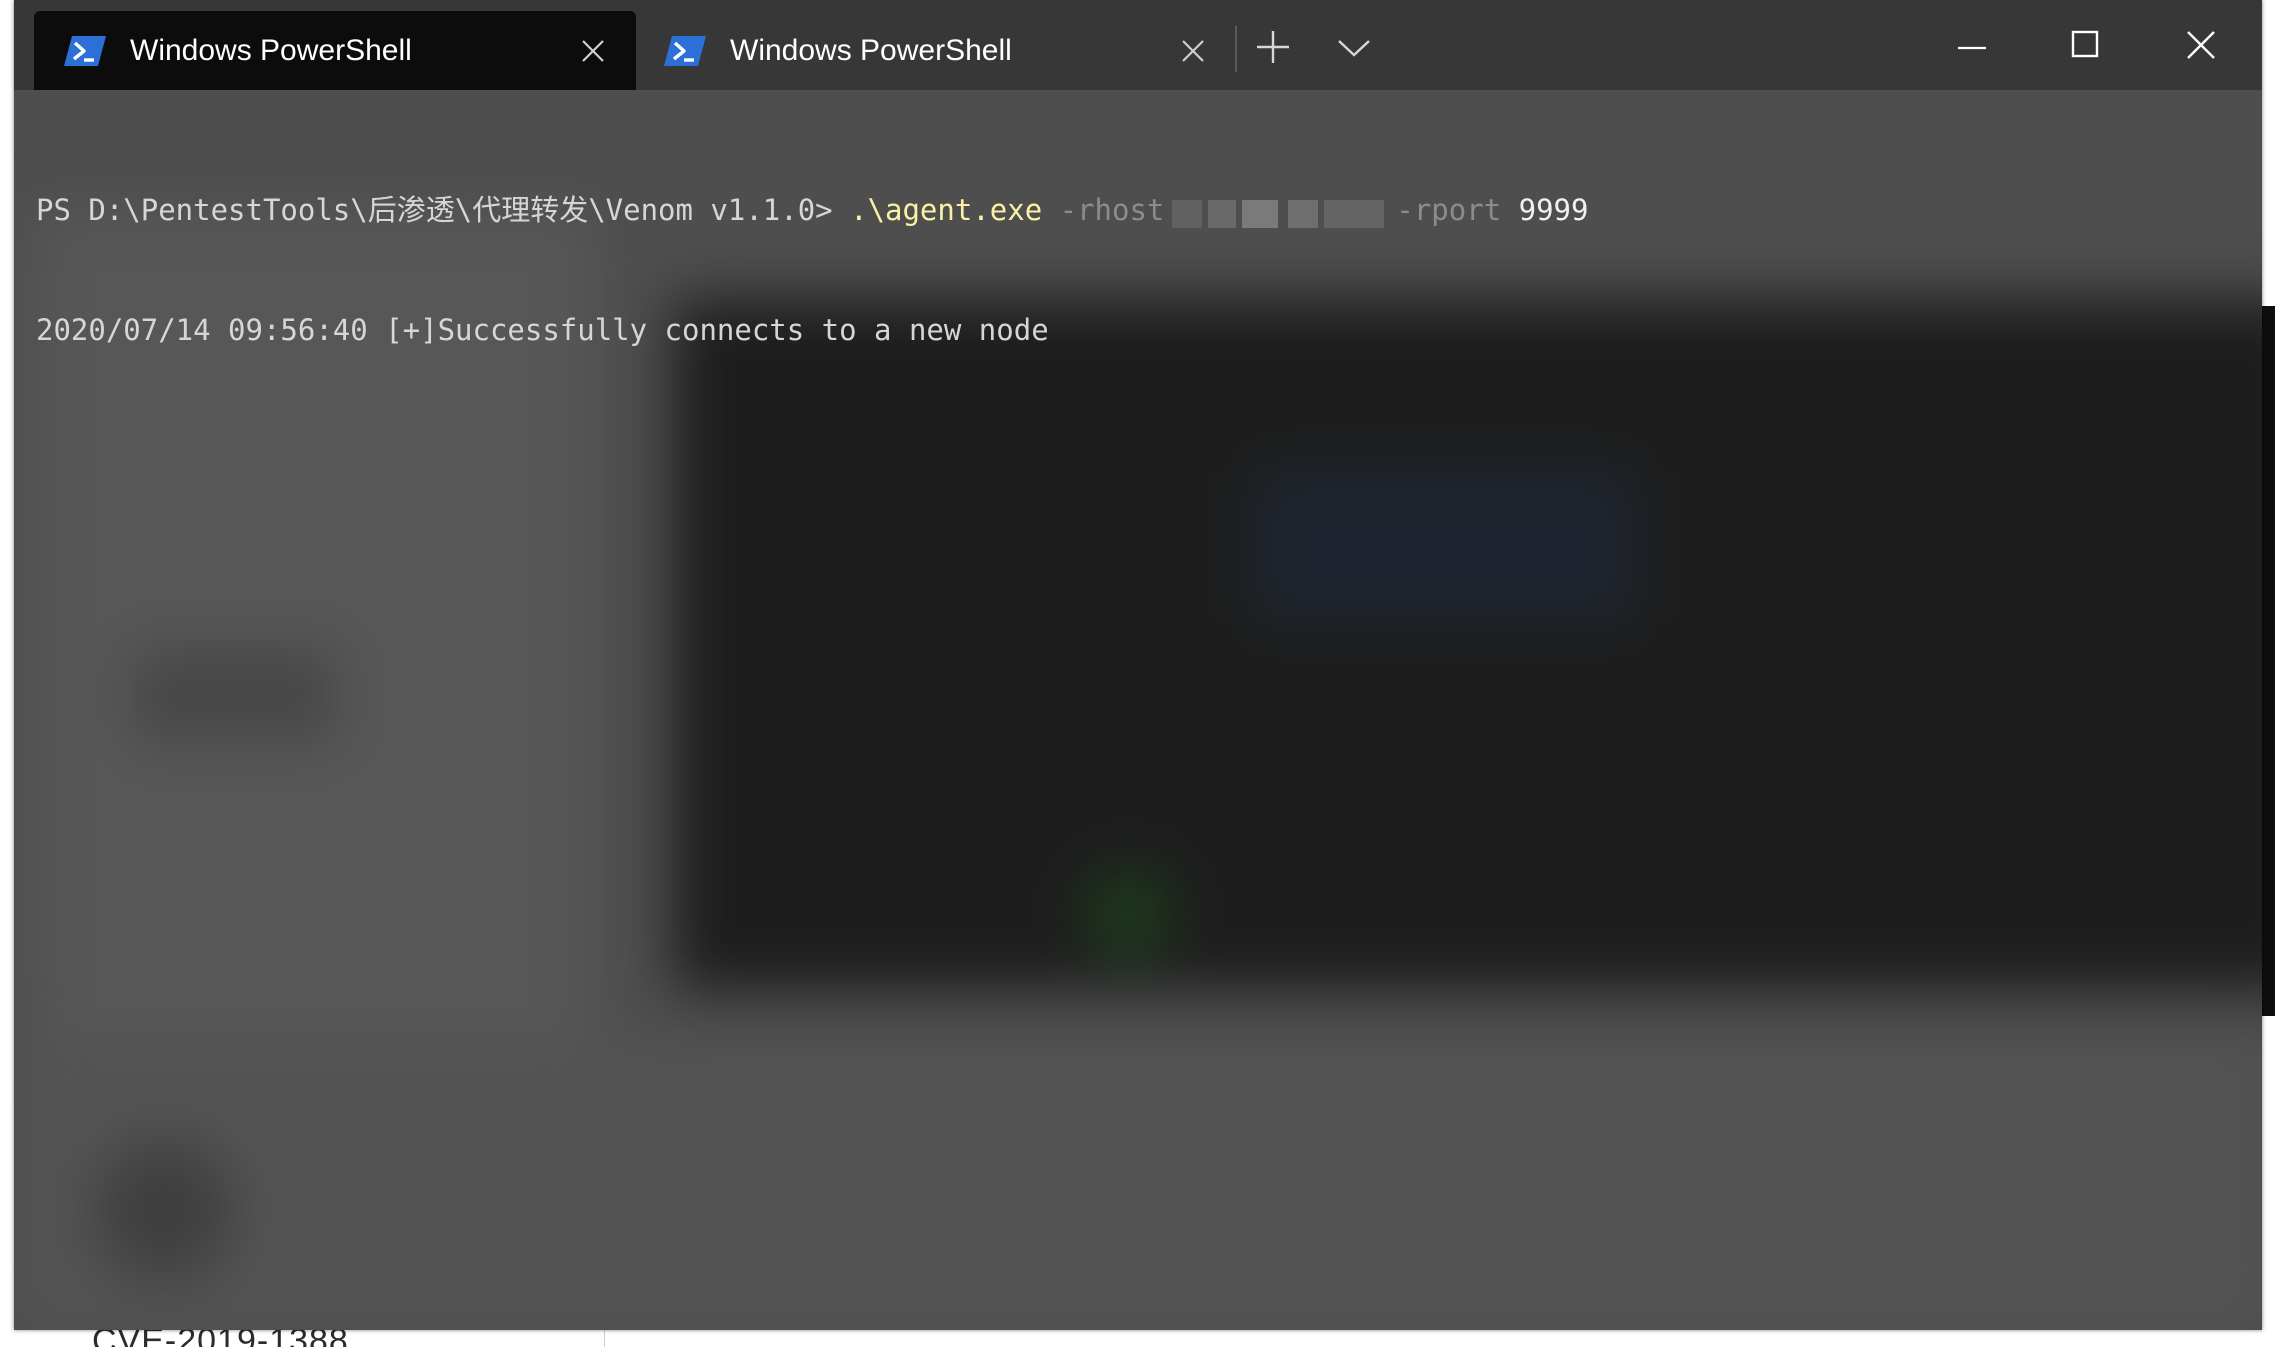  I want to click on tab-powershell-1: Windows PowerShell, so click(335, 50).